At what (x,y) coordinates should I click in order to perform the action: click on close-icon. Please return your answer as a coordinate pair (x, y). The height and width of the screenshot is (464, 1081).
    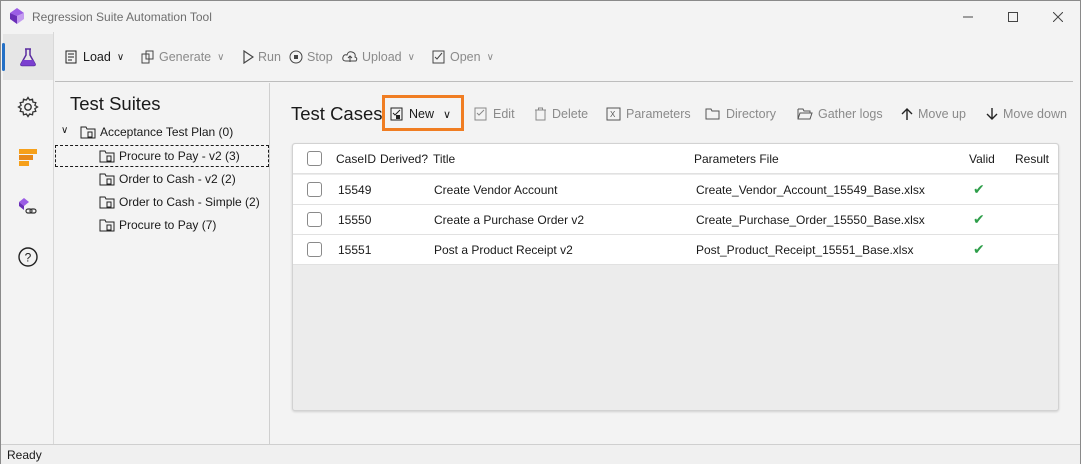
    Looking at the image, I should click on (1058, 16).